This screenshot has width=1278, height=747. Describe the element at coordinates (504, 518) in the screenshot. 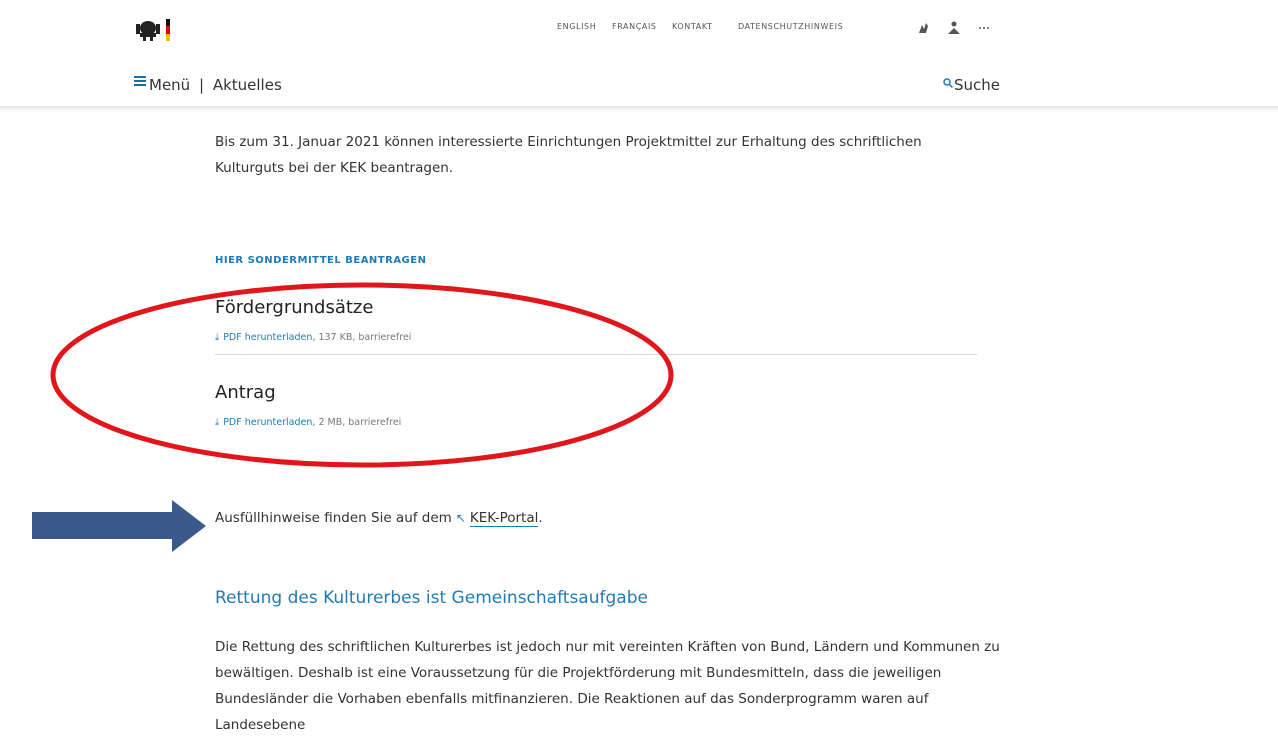

I see `kek-portal-link: KEK-Portal` at that location.